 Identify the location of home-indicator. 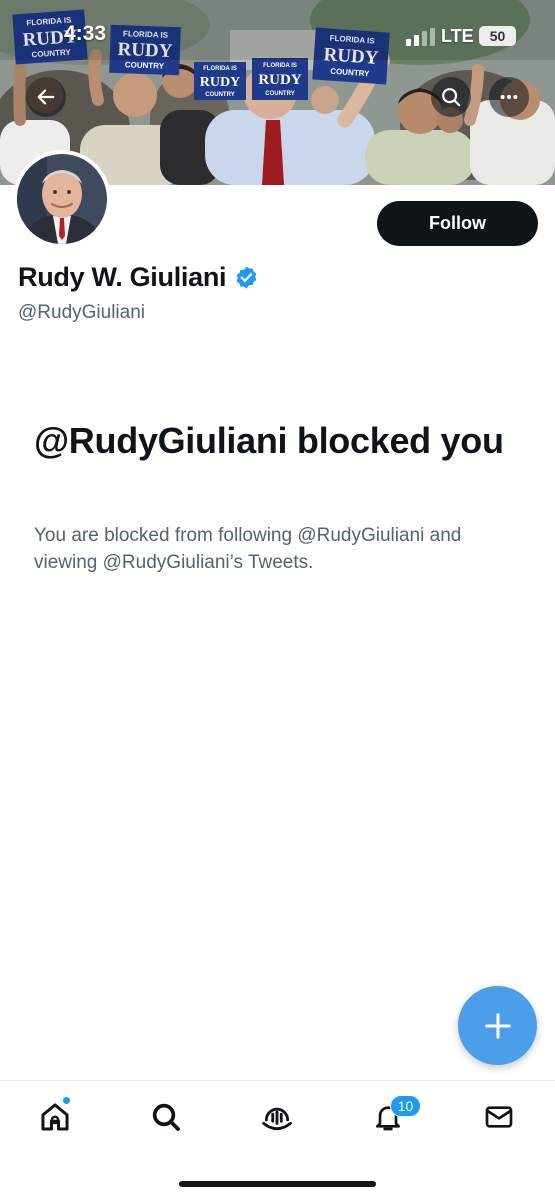
(277, 1184).